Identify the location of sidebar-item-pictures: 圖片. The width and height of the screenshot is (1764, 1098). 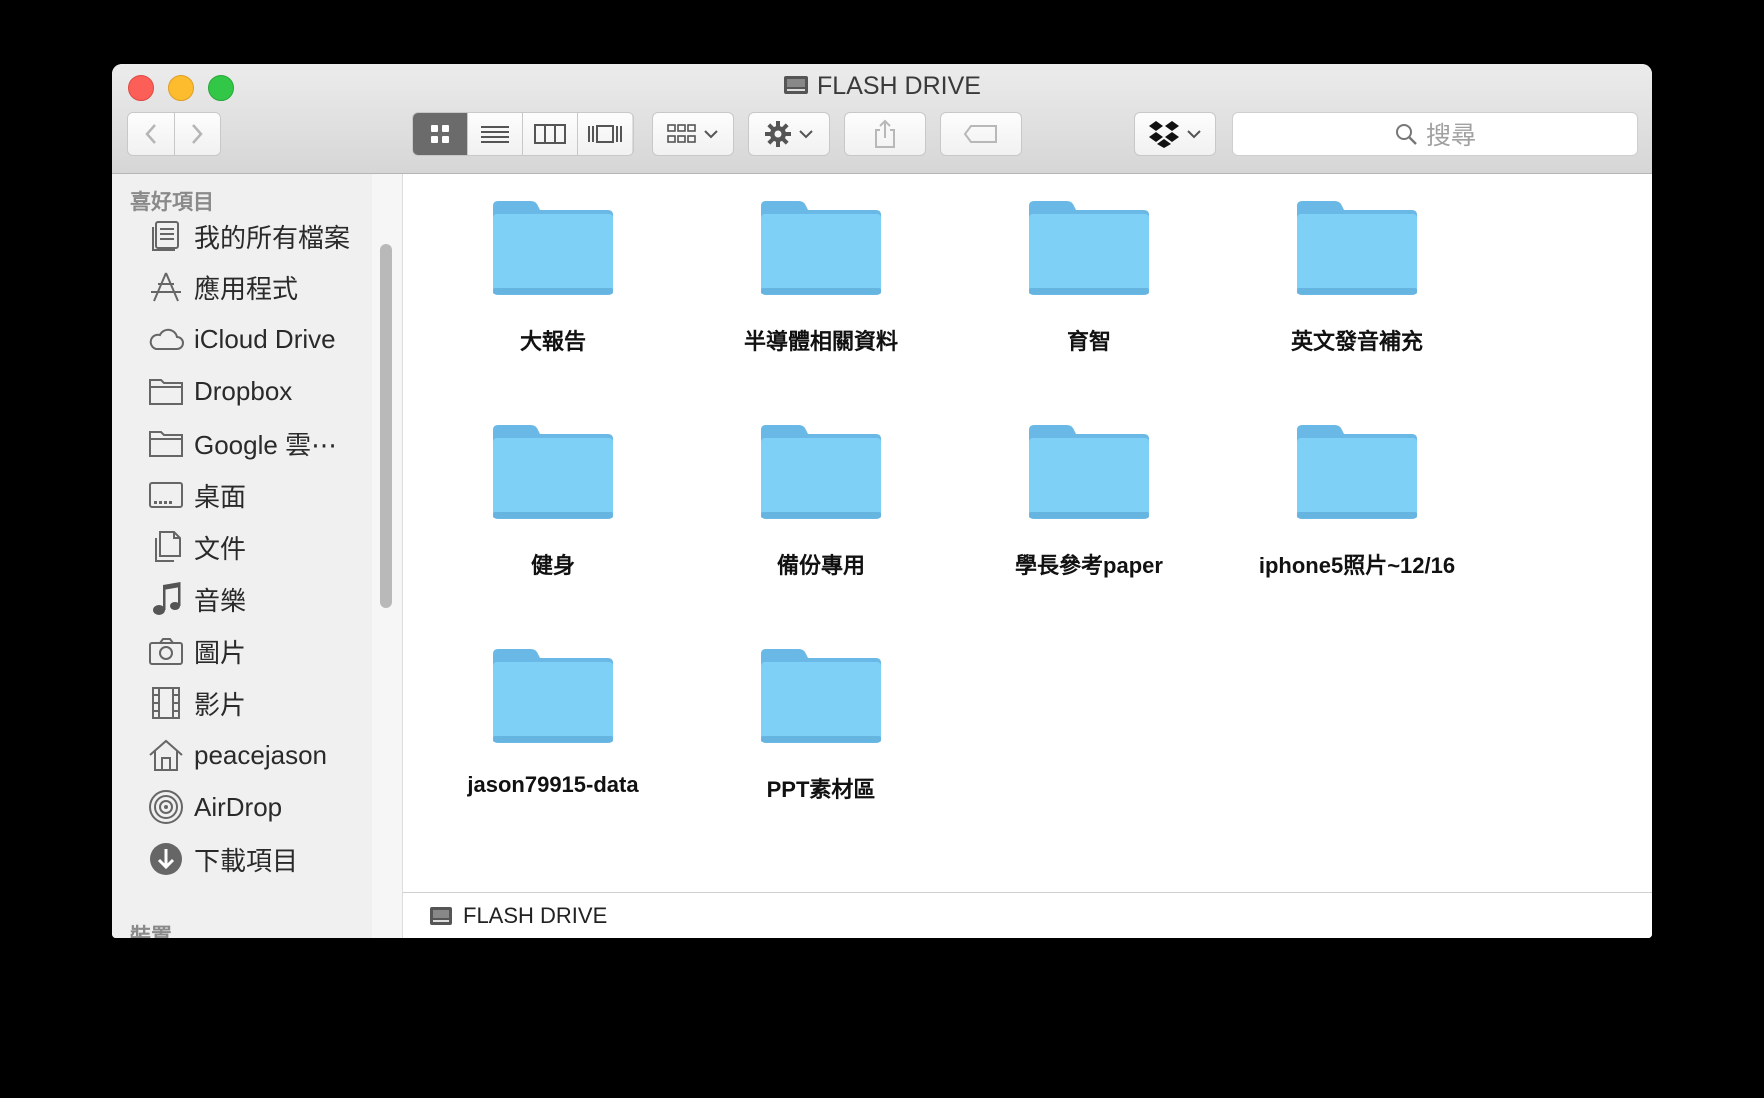
(241, 651).